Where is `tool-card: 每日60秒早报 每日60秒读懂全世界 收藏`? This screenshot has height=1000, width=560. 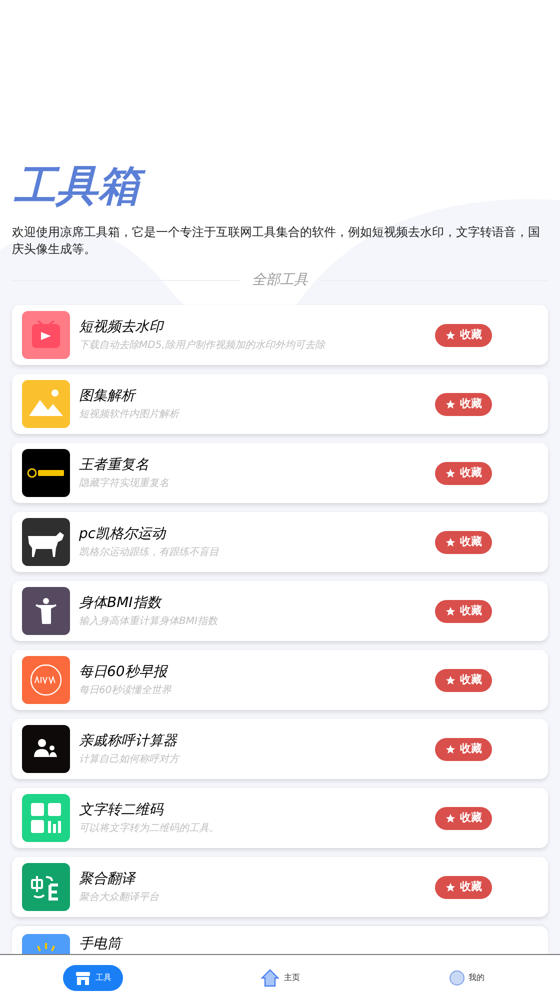 tool-card: 每日60秒早报 每日60秒读懂全世界 收藏 is located at coordinates (280, 680).